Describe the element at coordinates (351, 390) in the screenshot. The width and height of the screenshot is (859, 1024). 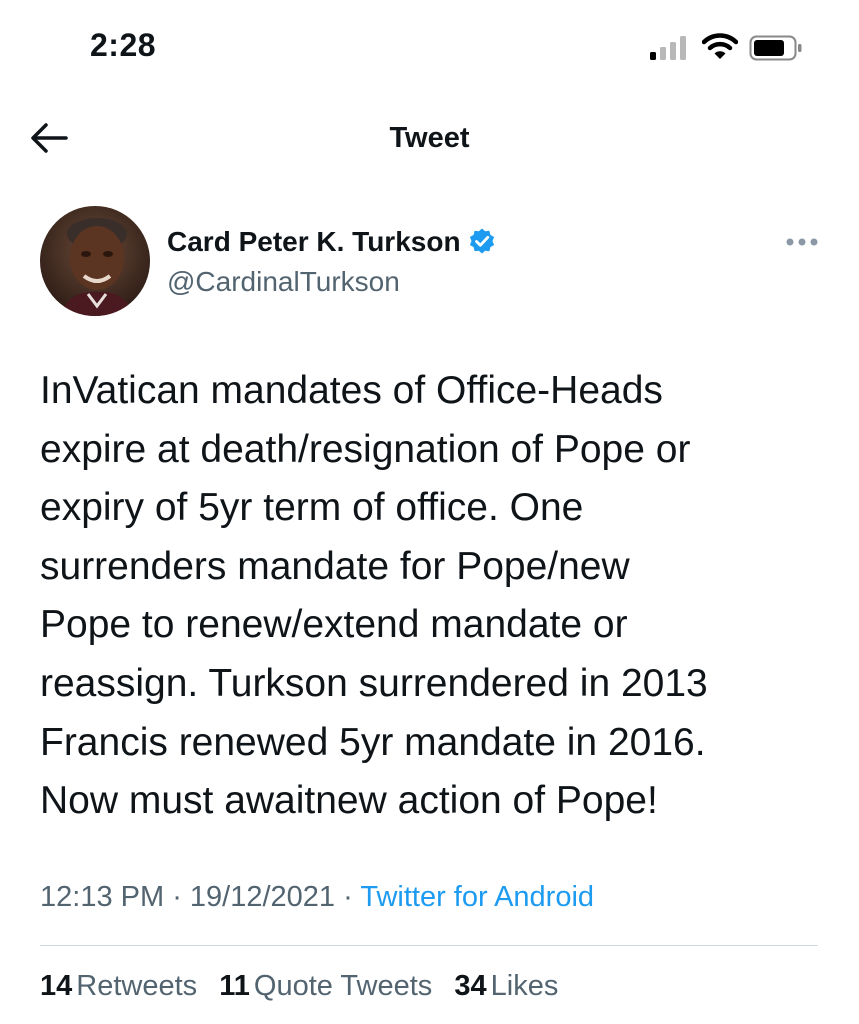
I see `tweet-text-line: InVatican mandates of Office-Heads` at that location.